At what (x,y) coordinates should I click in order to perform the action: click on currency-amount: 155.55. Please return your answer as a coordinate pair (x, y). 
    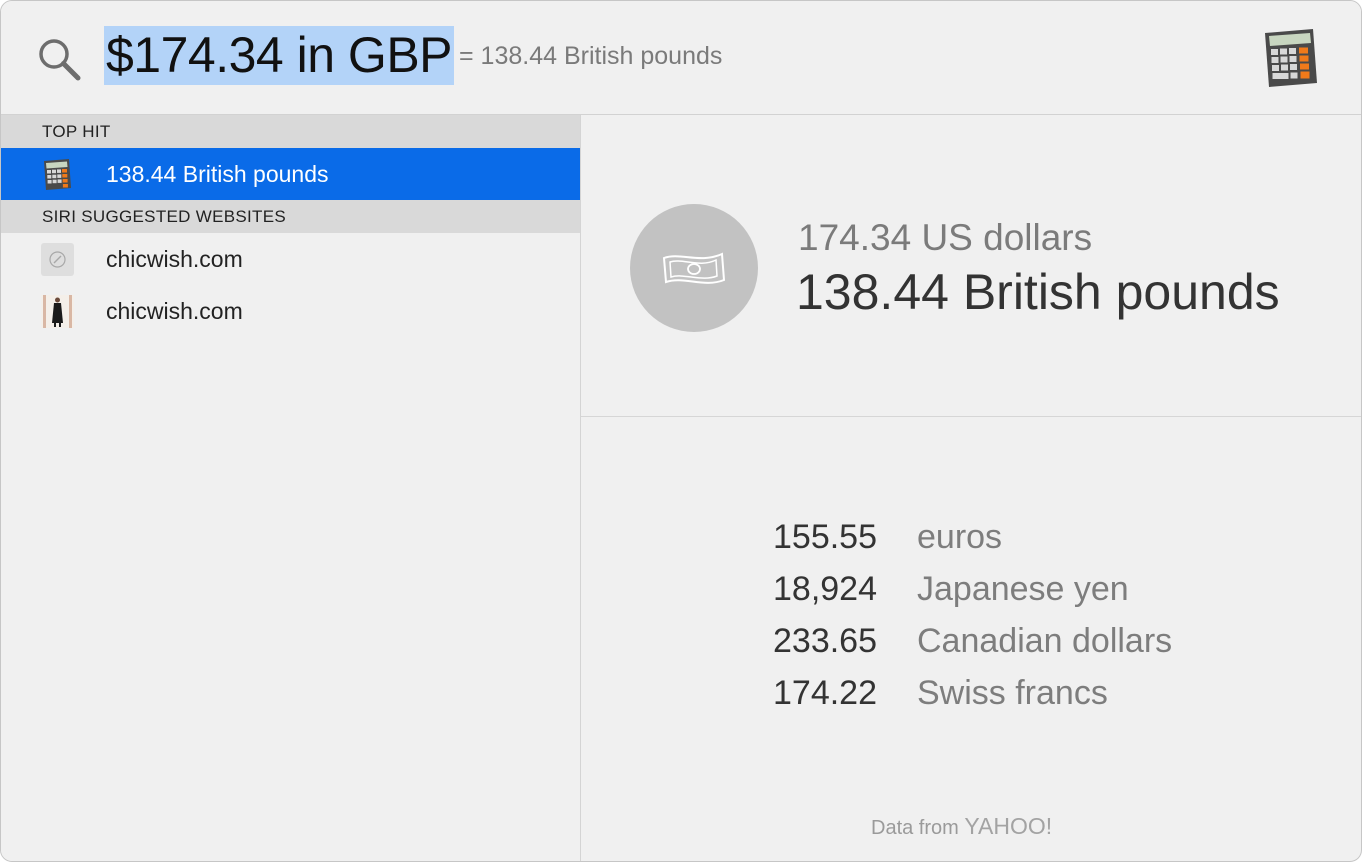
    Looking at the image, I should click on (825, 537).